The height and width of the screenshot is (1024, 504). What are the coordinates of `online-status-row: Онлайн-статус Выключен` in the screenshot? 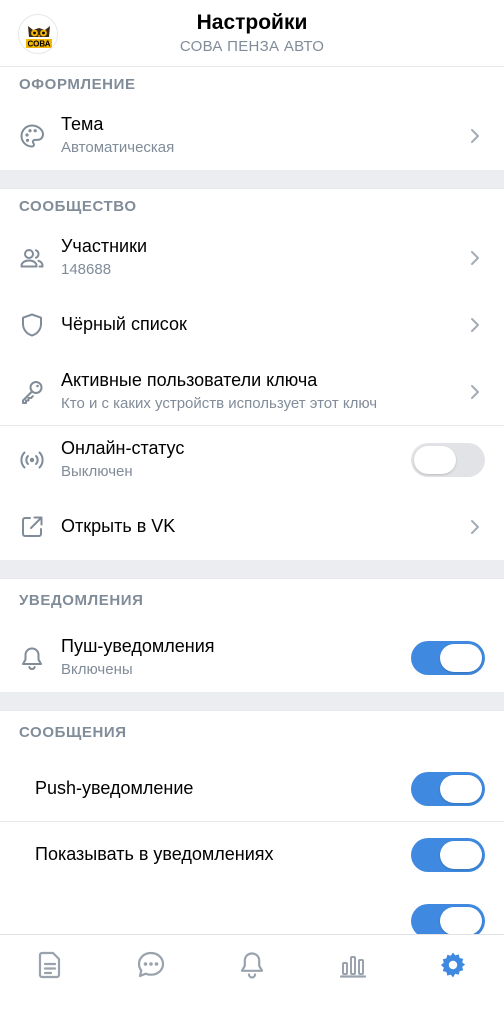 It's located at (252, 460).